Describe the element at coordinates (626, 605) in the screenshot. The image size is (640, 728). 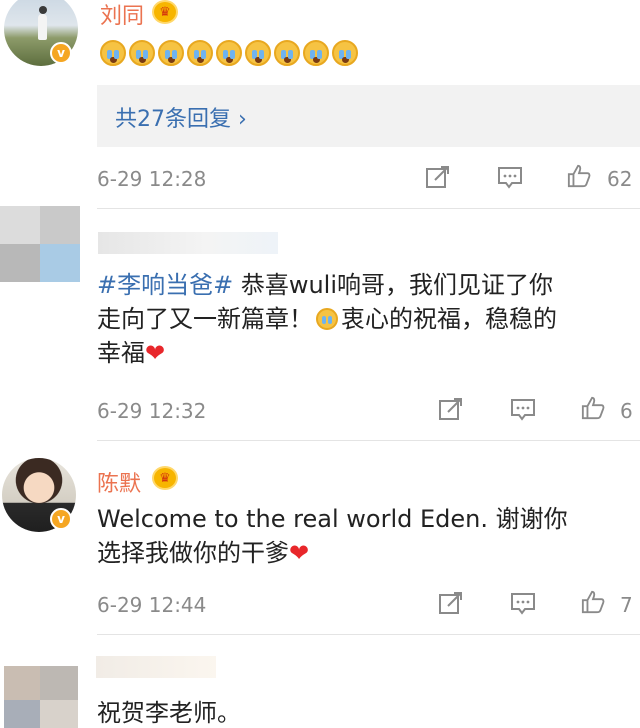
I see `like-count: 7` at that location.